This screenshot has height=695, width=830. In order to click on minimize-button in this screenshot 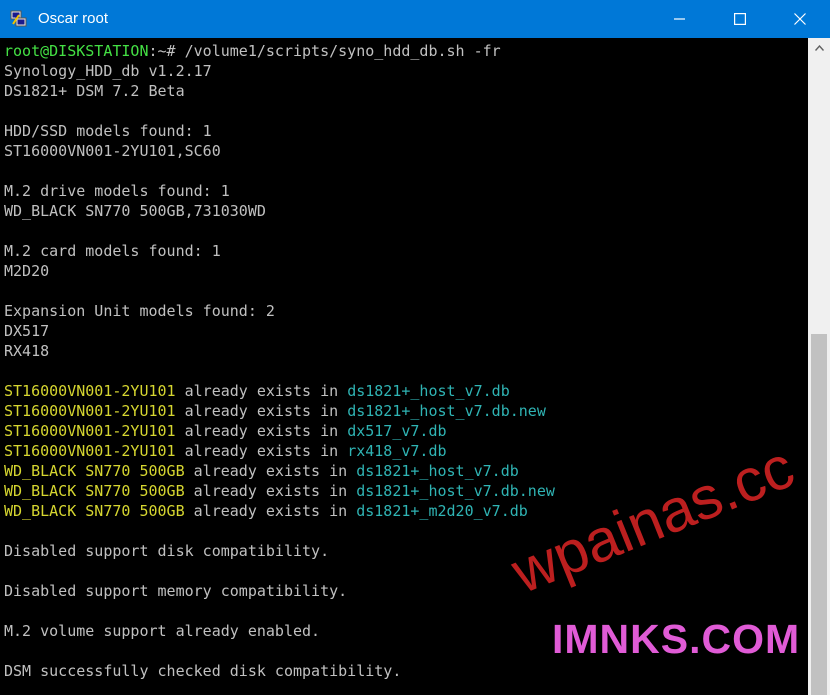, I will do `click(680, 19)`.